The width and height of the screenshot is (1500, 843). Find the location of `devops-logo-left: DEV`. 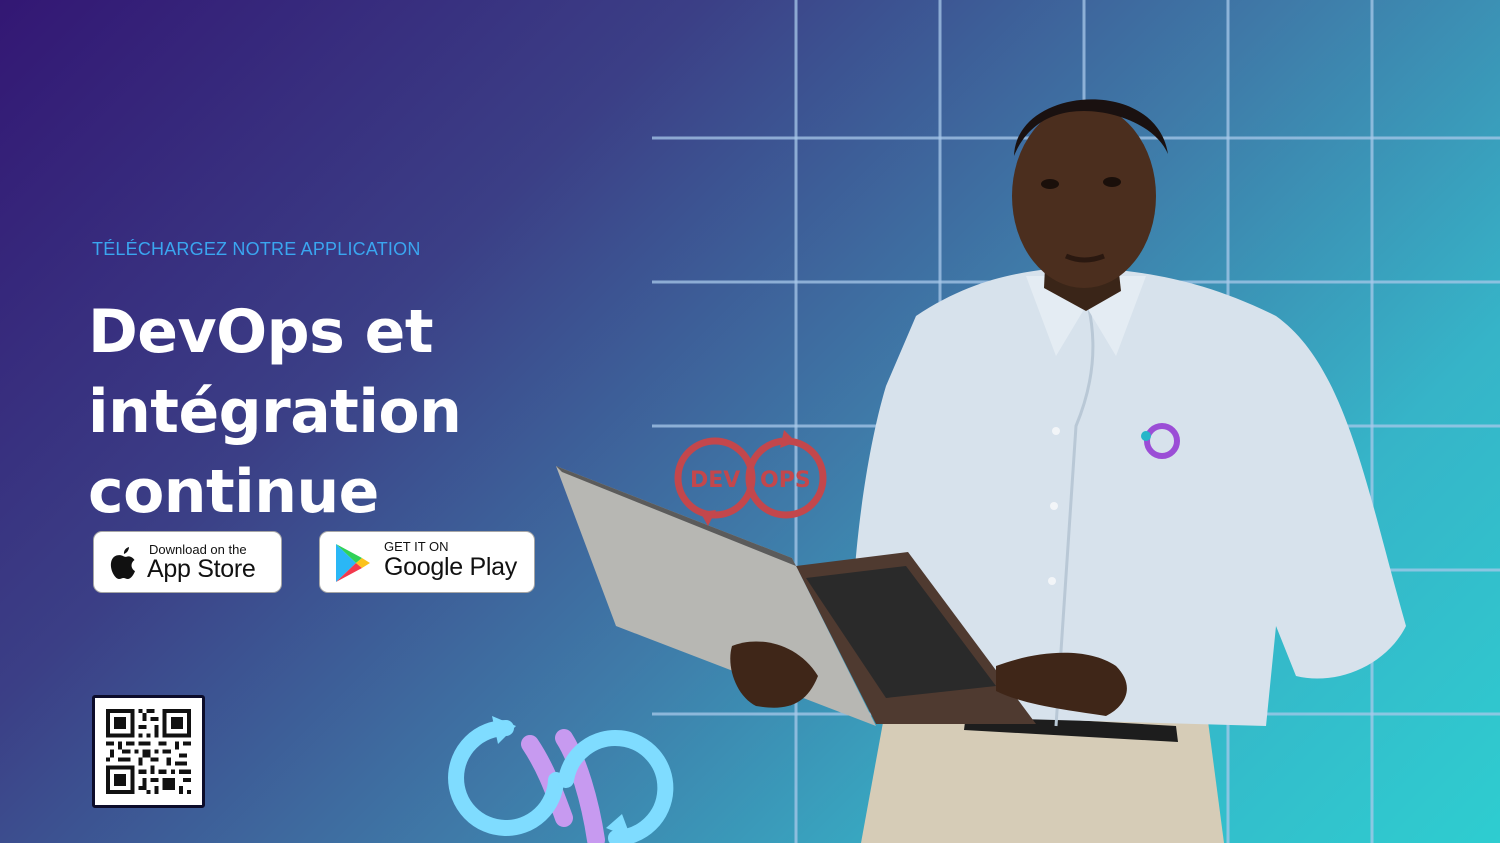

devops-logo-left: DEV is located at coordinates (715, 480).